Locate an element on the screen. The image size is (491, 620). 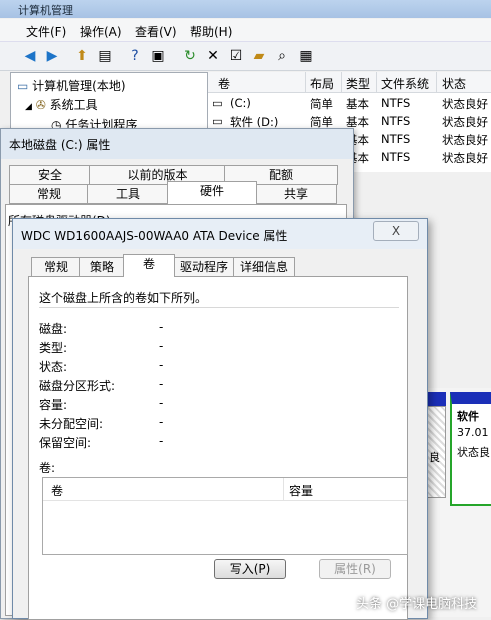
field-label: 容量: is located at coordinates (53, 405).